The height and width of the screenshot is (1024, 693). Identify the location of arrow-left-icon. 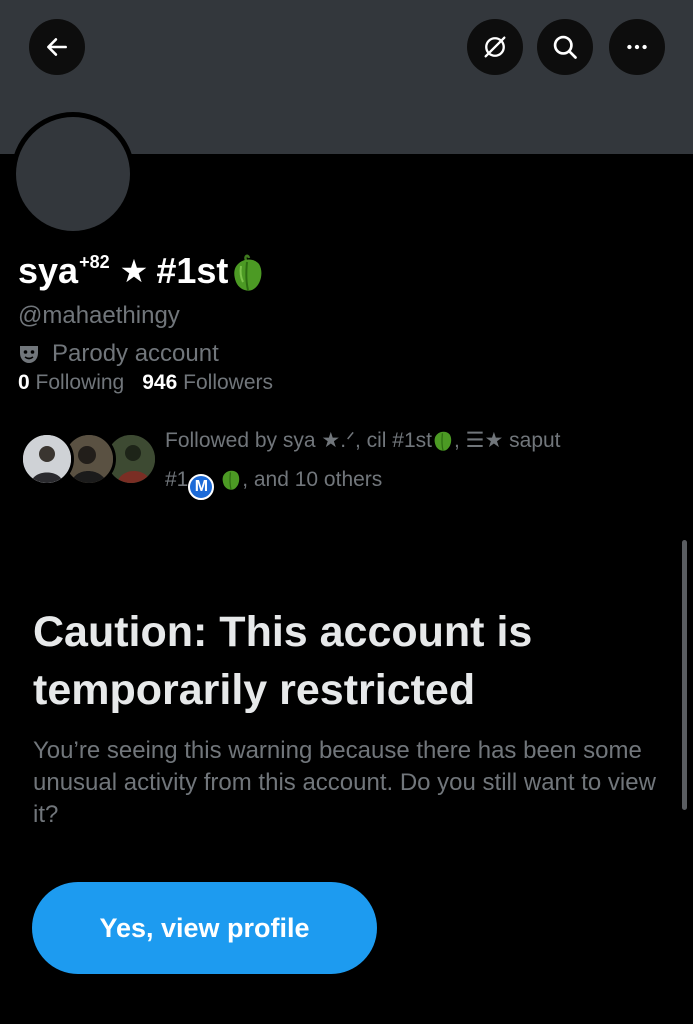
(57, 47).